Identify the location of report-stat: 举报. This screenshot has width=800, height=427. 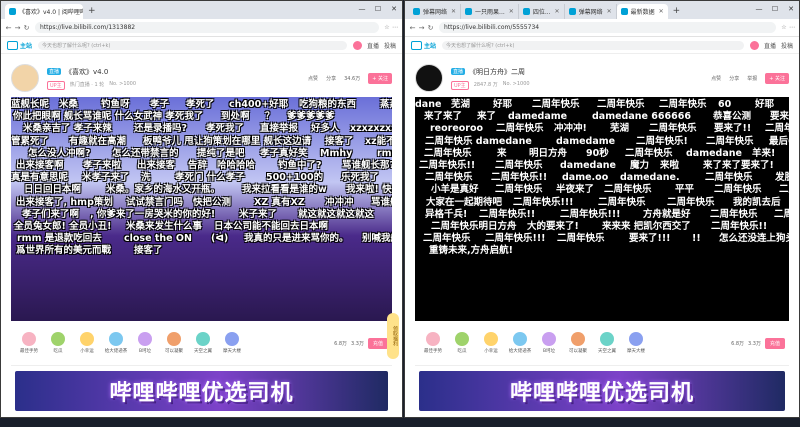
(752, 78).